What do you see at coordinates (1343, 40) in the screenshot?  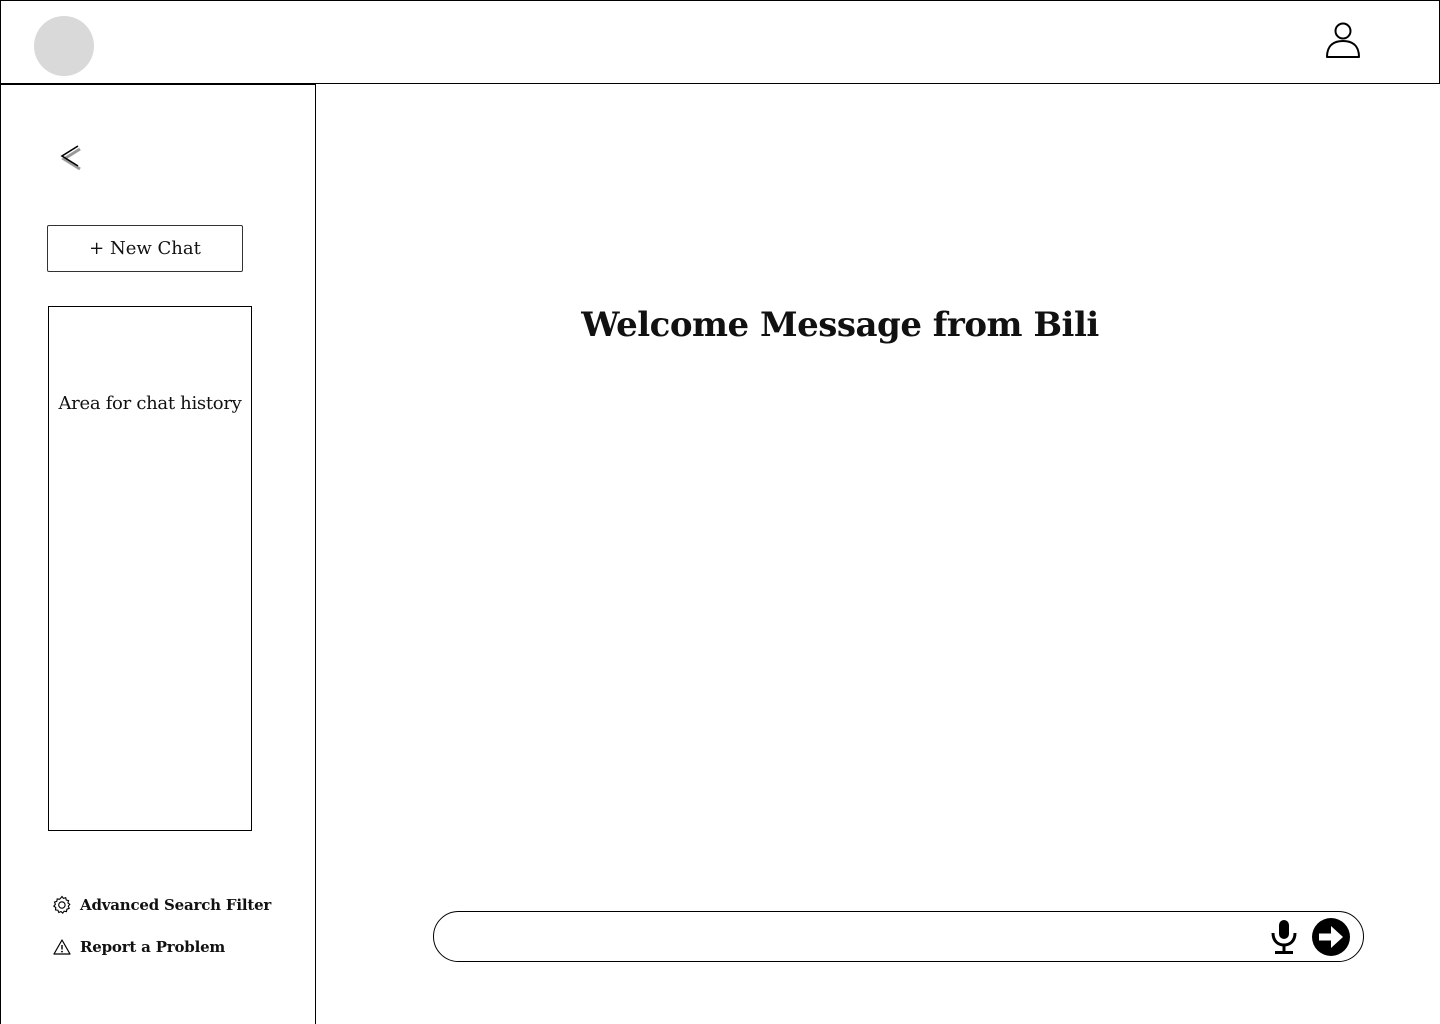 I see `user-icon` at bounding box center [1343, 40].